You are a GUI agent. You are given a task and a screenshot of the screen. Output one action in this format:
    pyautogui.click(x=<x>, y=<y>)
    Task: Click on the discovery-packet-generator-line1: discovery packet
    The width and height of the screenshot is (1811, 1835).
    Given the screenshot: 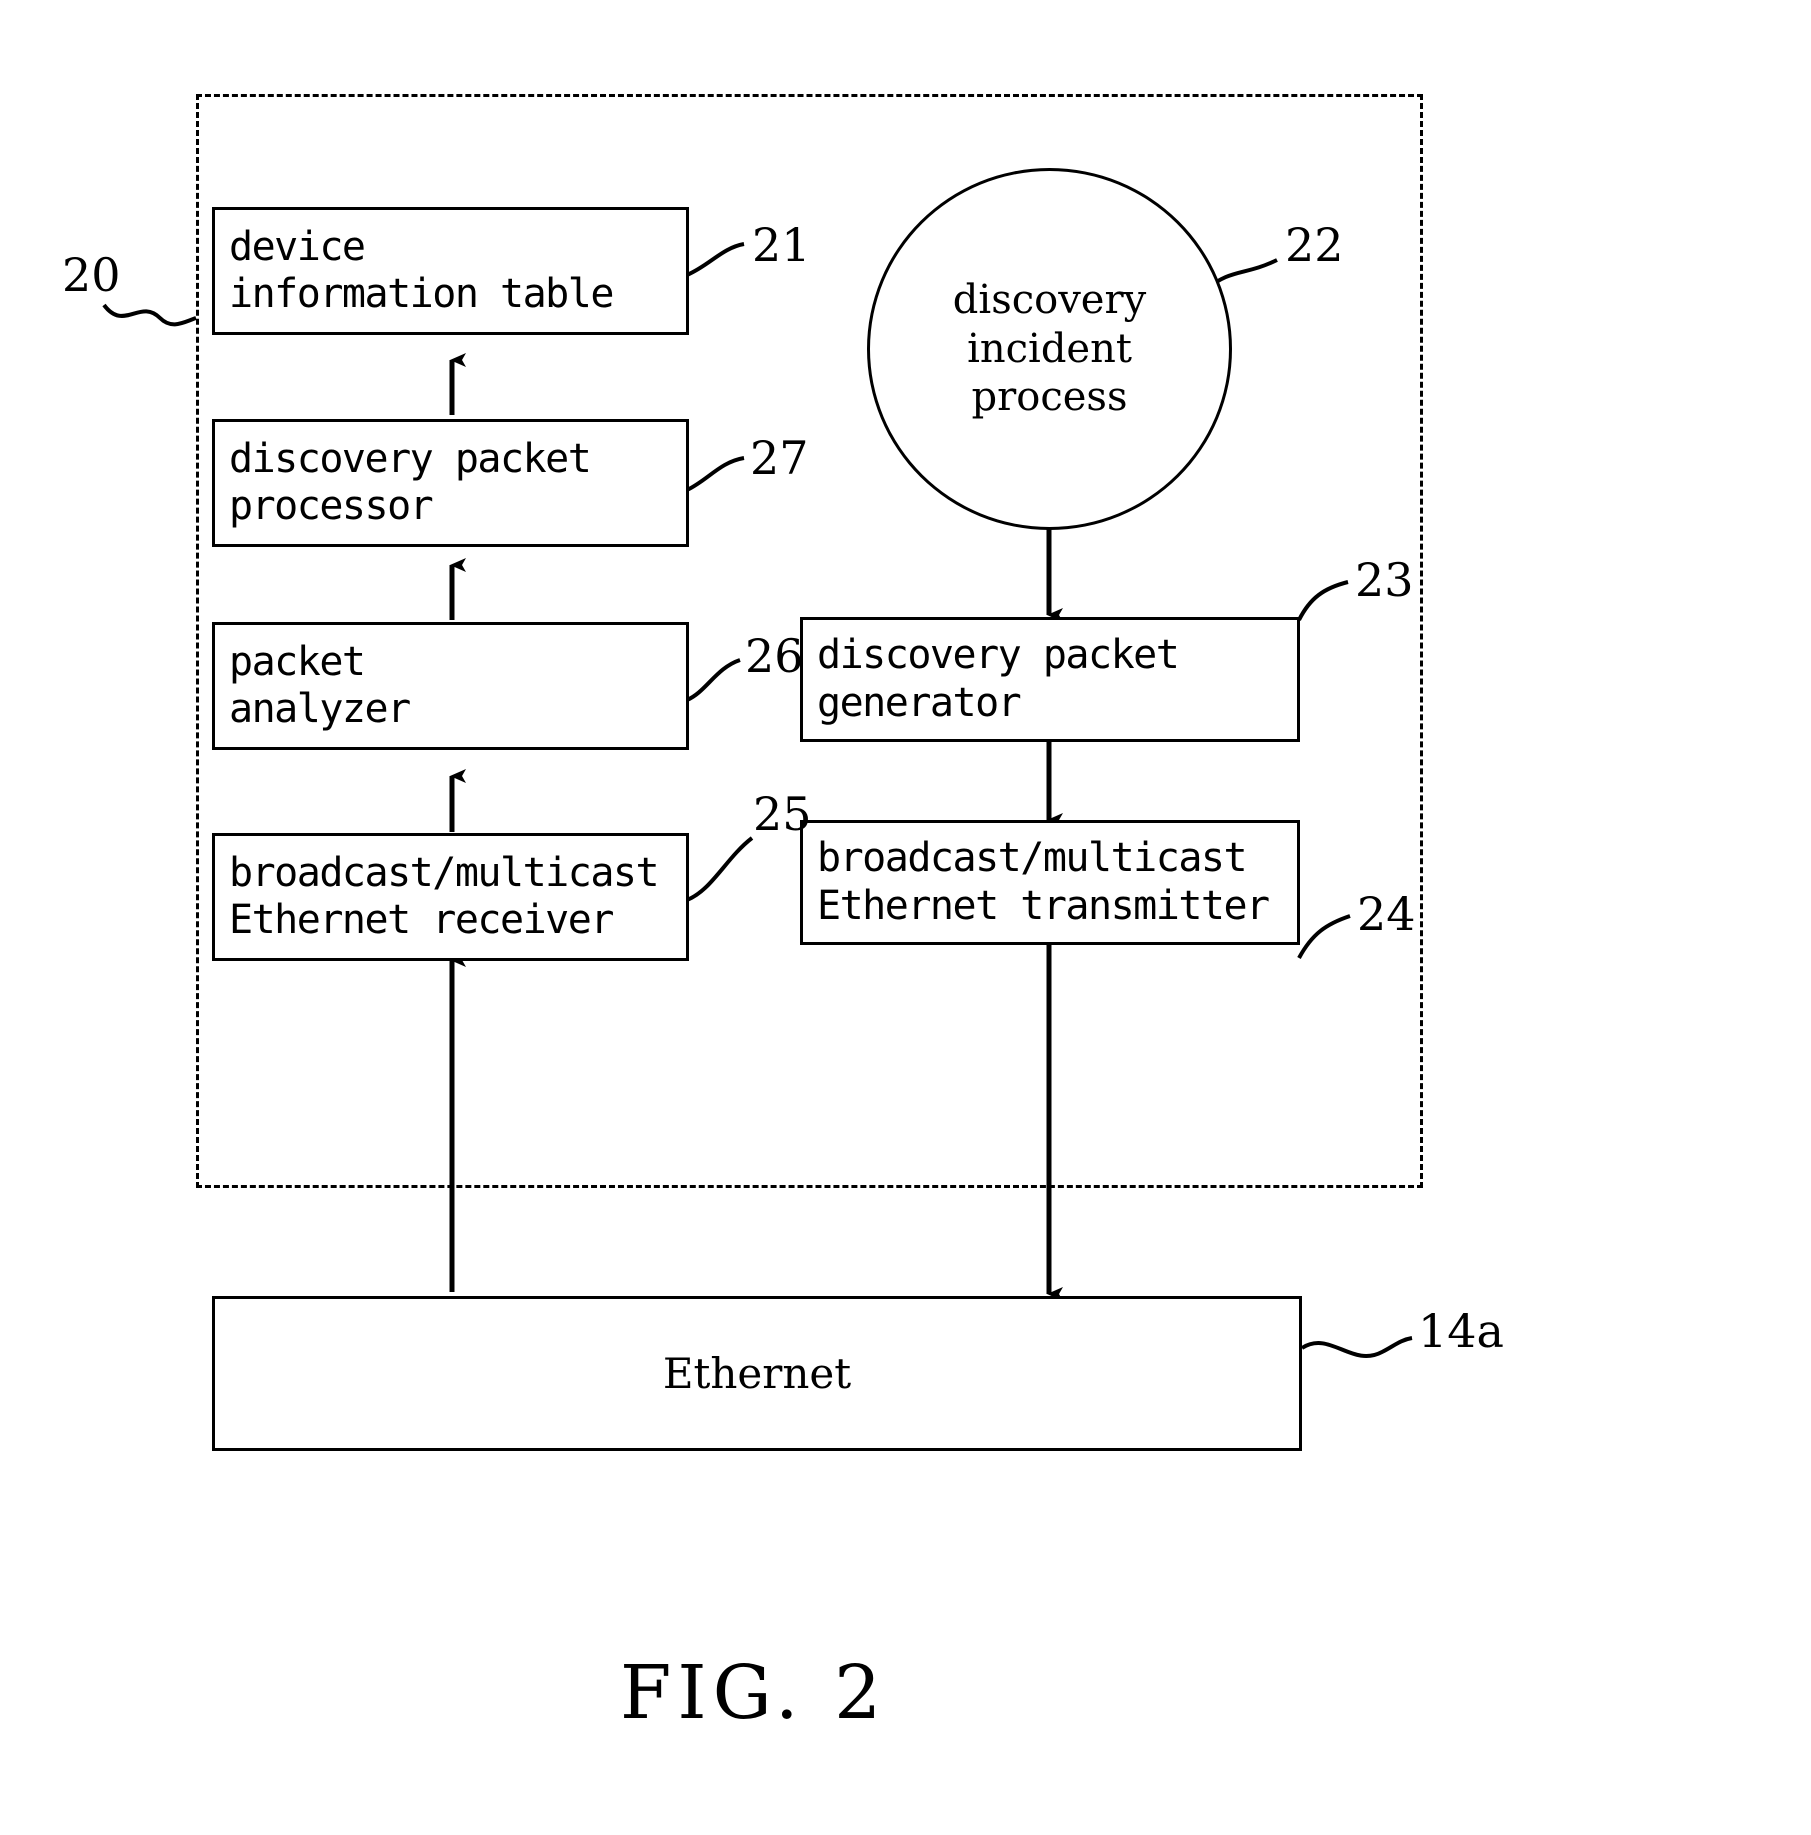 What is the action you would take?
    pyautogui.click(x=998, y=655)
    